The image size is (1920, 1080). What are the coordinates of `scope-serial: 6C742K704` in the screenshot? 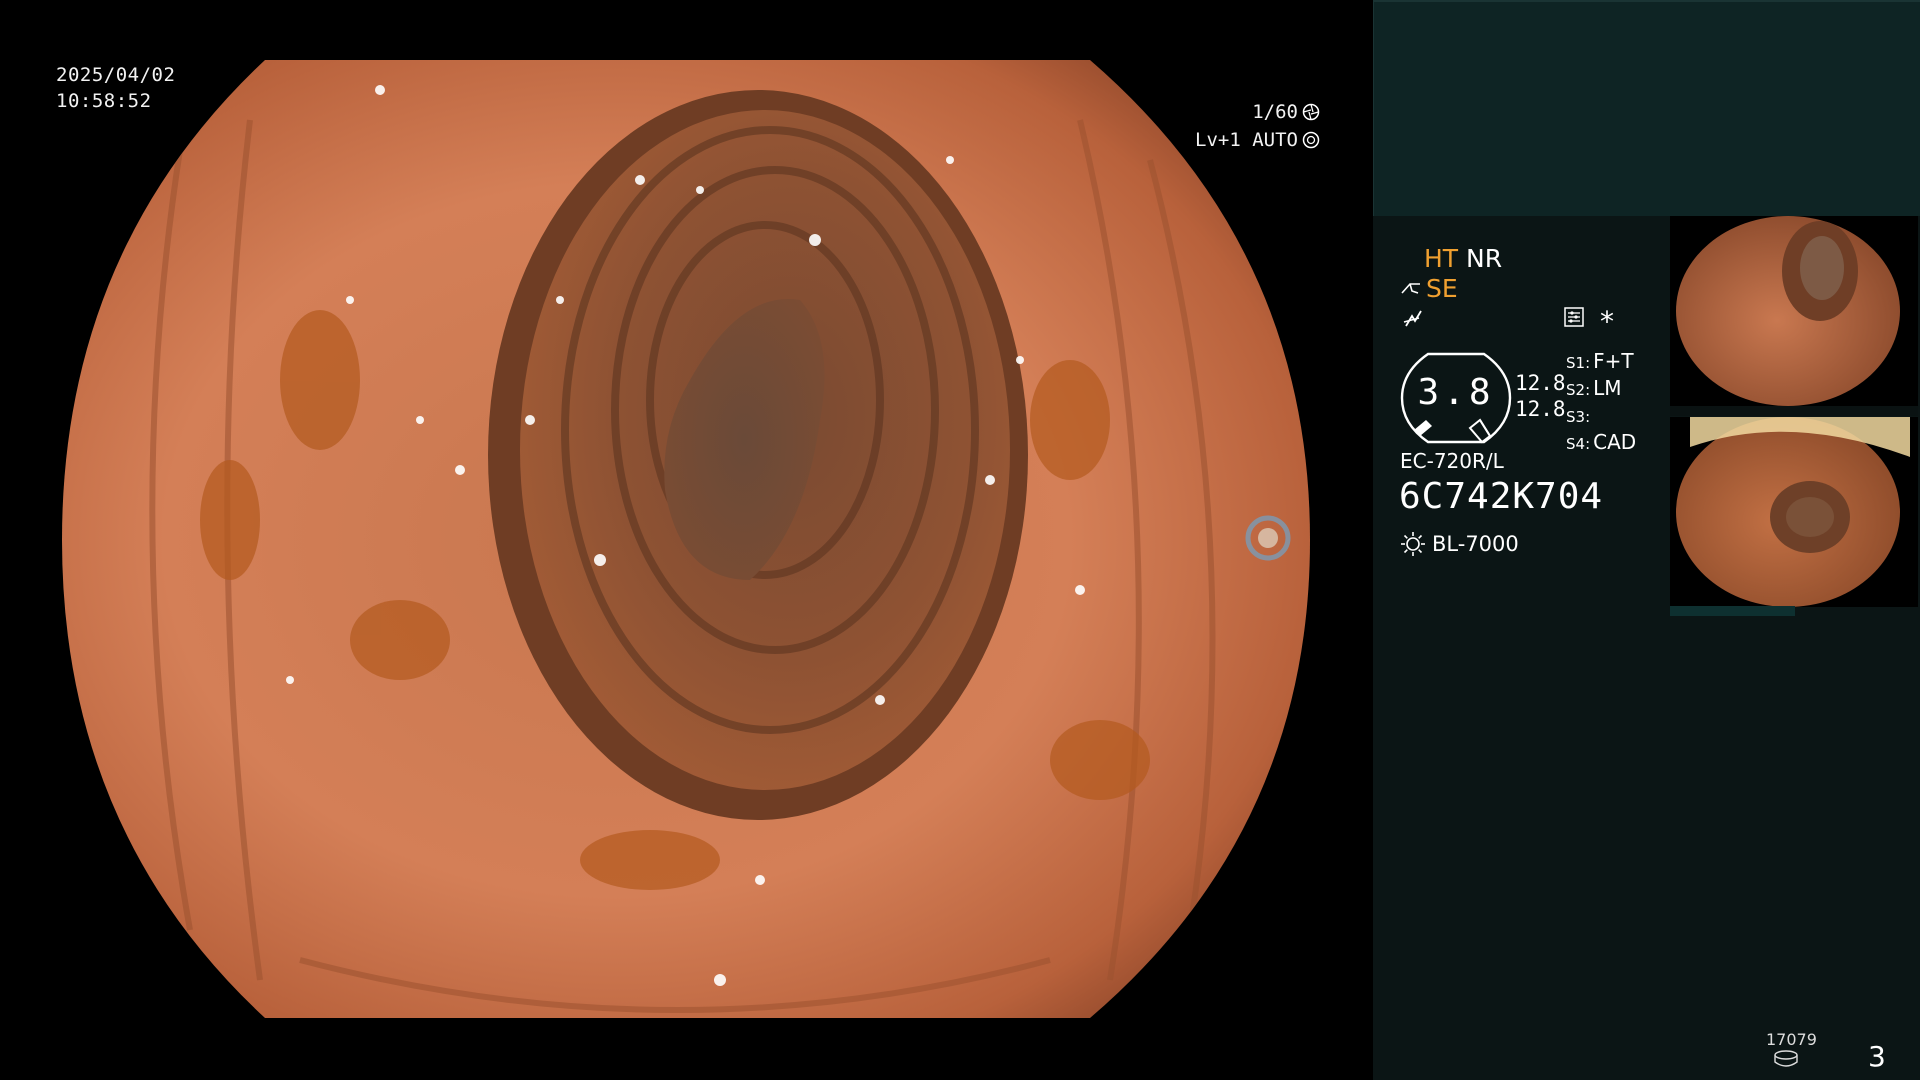 It's located at (1501, 496).